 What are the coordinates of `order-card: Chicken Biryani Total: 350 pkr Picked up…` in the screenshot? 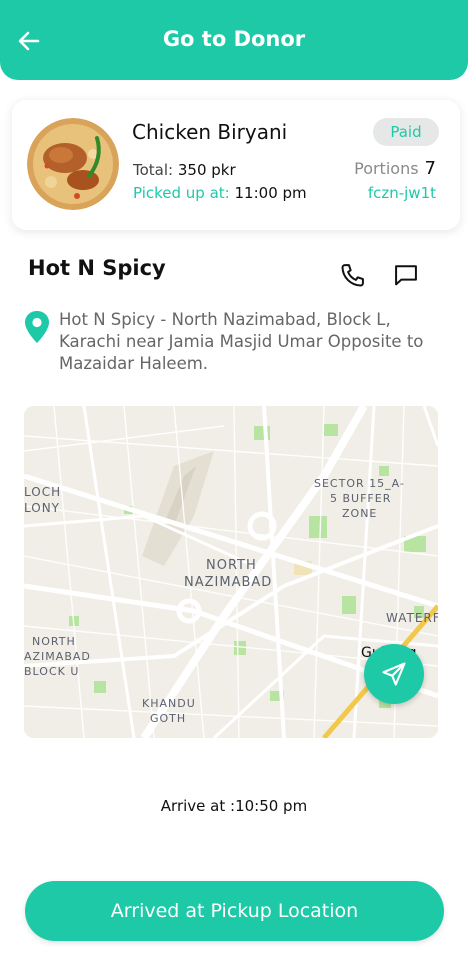 It's located at (236, 165).